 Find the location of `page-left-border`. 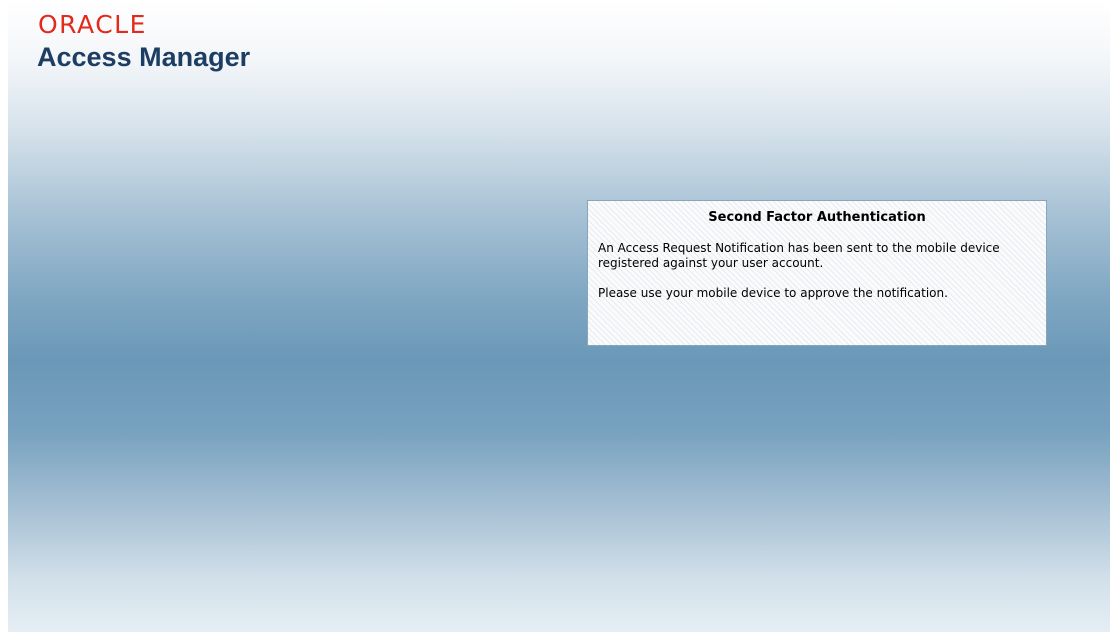

page-left-border is located at coordinates (4, 316).